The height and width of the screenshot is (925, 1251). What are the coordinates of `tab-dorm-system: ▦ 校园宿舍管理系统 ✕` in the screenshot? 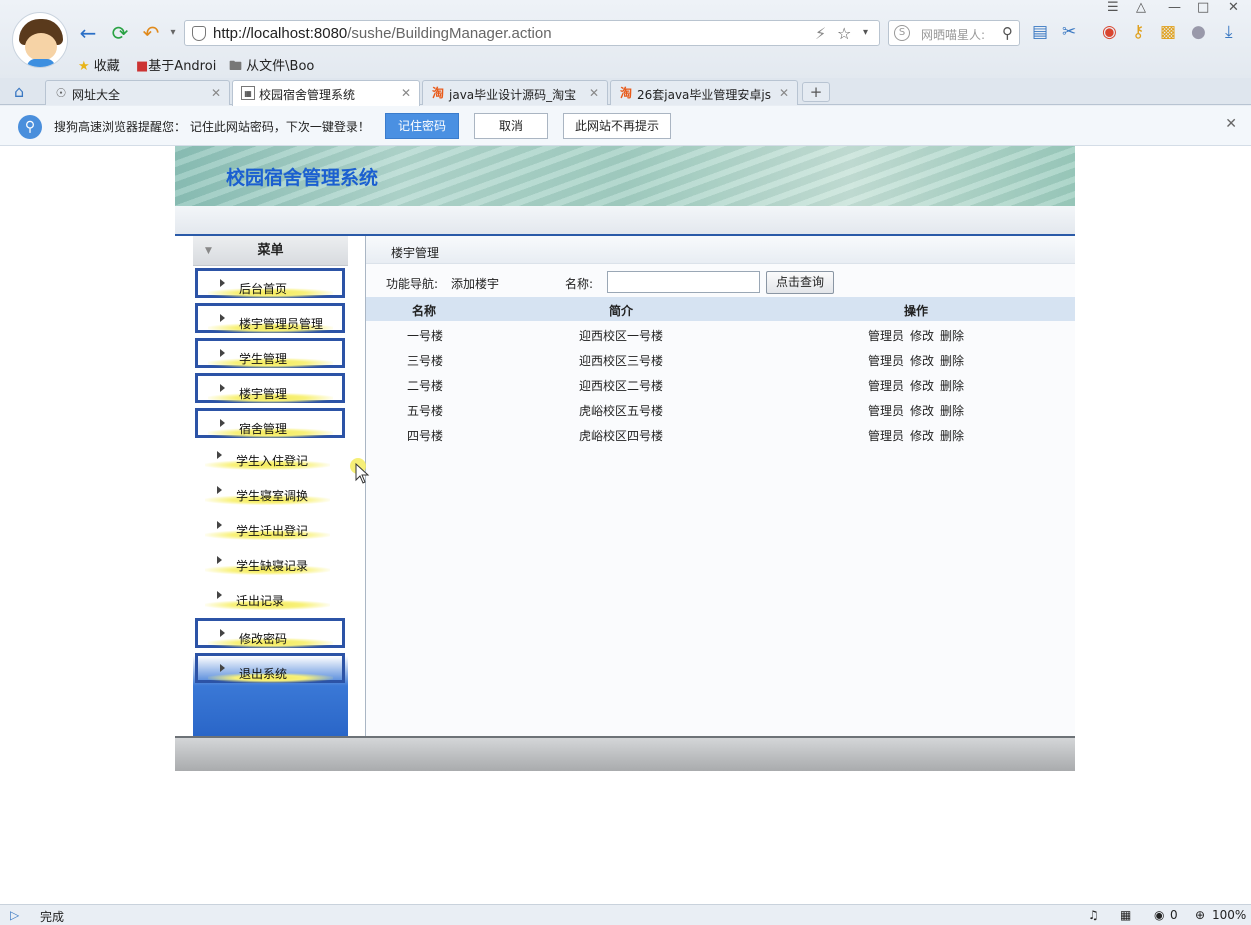 It's located at (326, 93).